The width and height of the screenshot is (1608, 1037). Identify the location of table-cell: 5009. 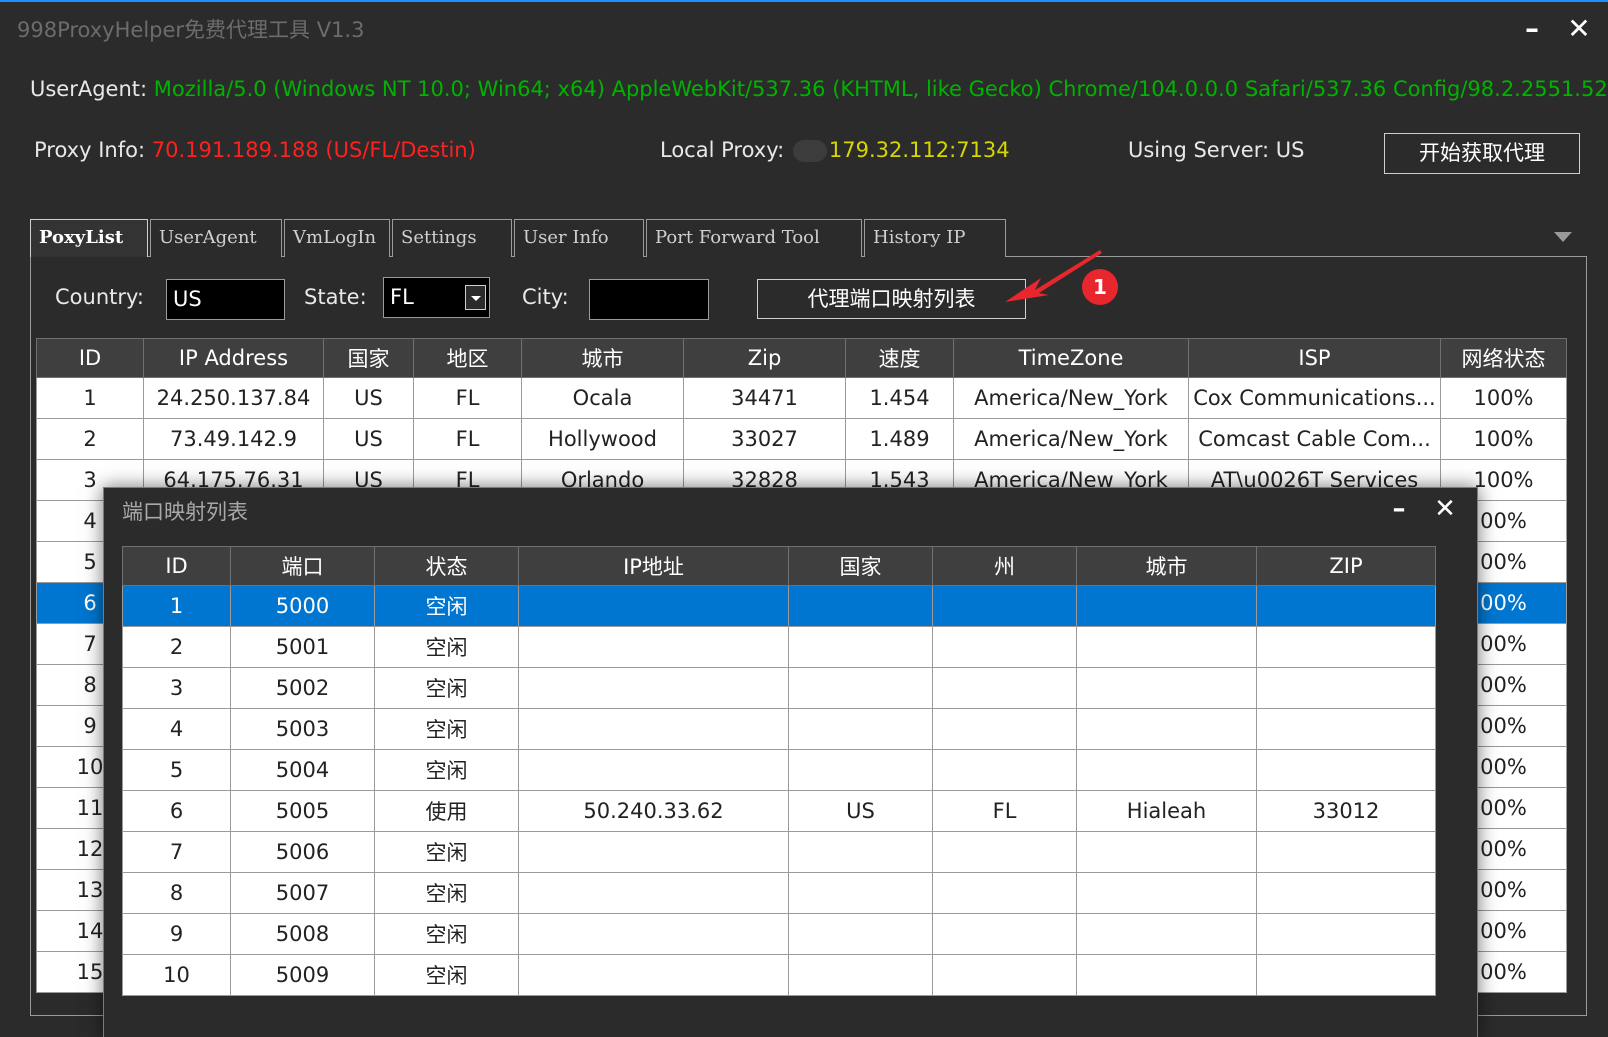
(302, 975).